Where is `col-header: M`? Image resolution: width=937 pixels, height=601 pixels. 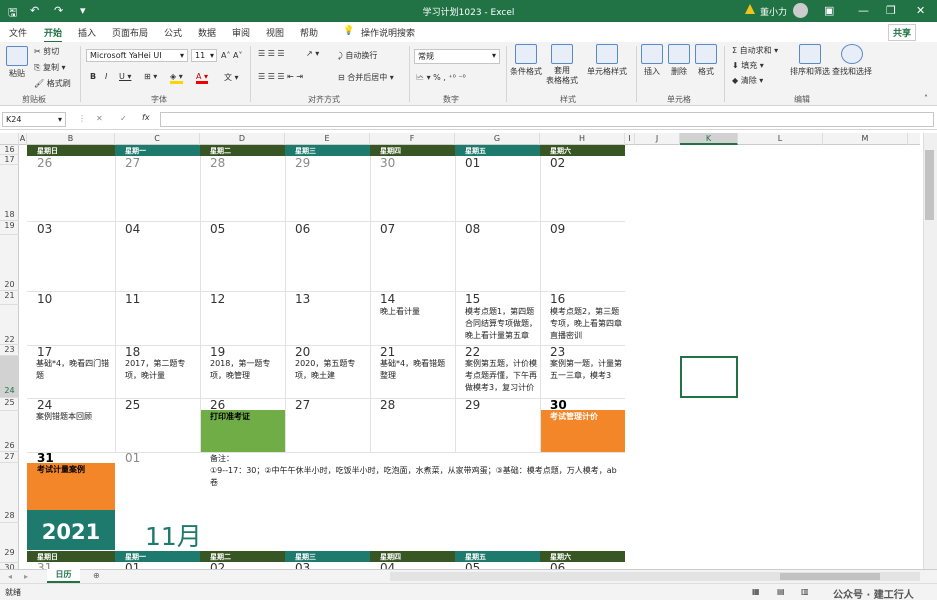
col-header: M is located at coordinates (865, 139).